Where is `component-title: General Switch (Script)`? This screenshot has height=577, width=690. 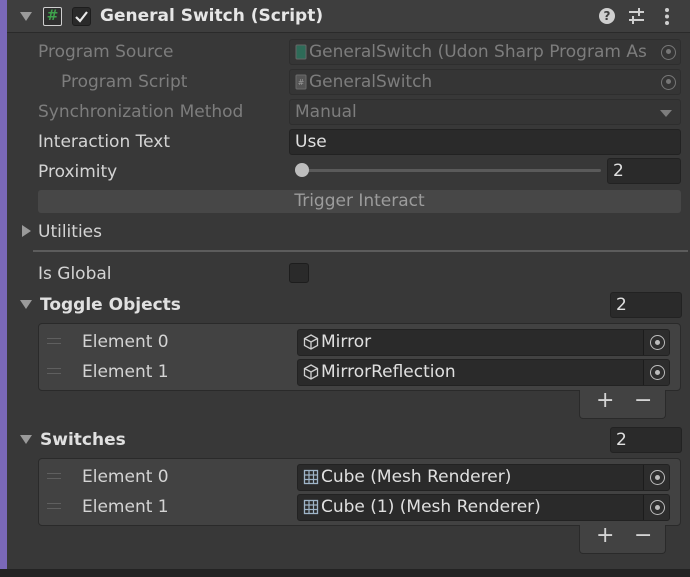
component-title: General Switch (Script) is located at coordinates (212, 16).